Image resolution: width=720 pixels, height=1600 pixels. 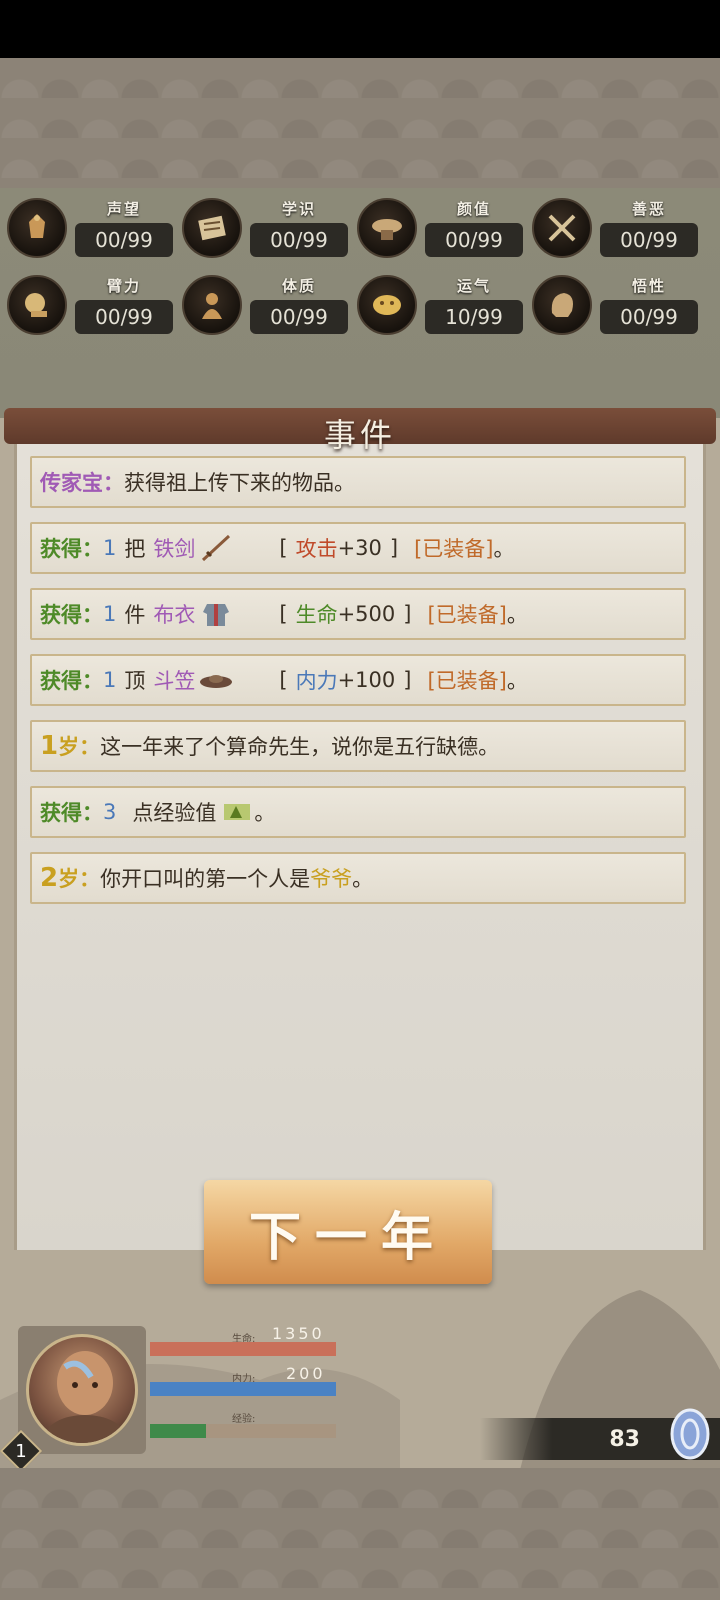 I want to click on stat-prestige: 声望 00/99, so click(x=87, y=227).